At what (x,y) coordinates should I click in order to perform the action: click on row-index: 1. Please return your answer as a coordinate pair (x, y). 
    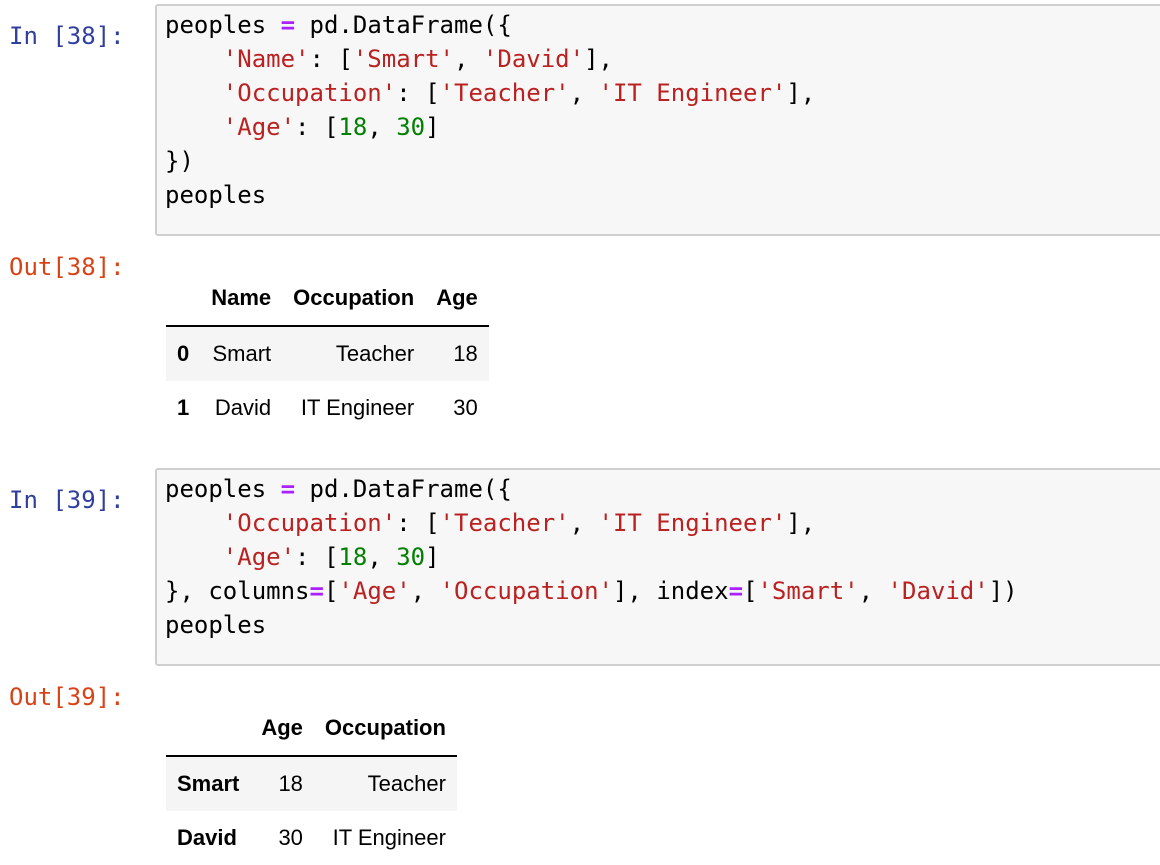
    Looking at the image, I should click on (183, 407).